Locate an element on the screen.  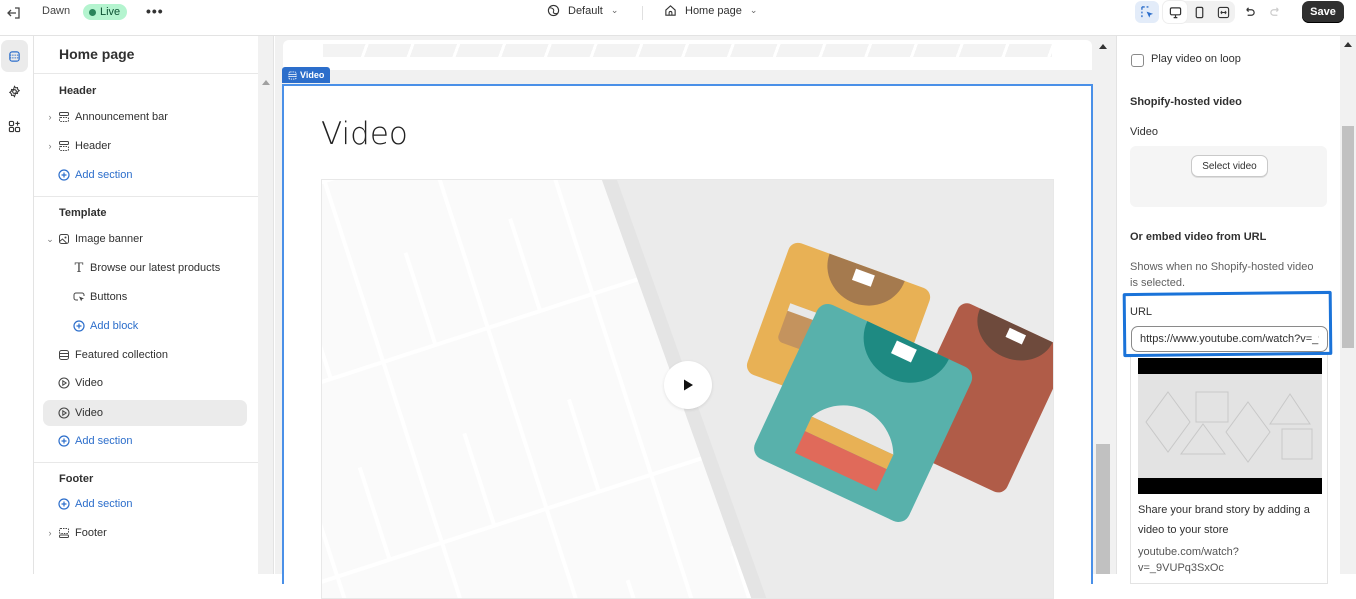
sidebar-scrollbar is located at coordinates (266, 305).